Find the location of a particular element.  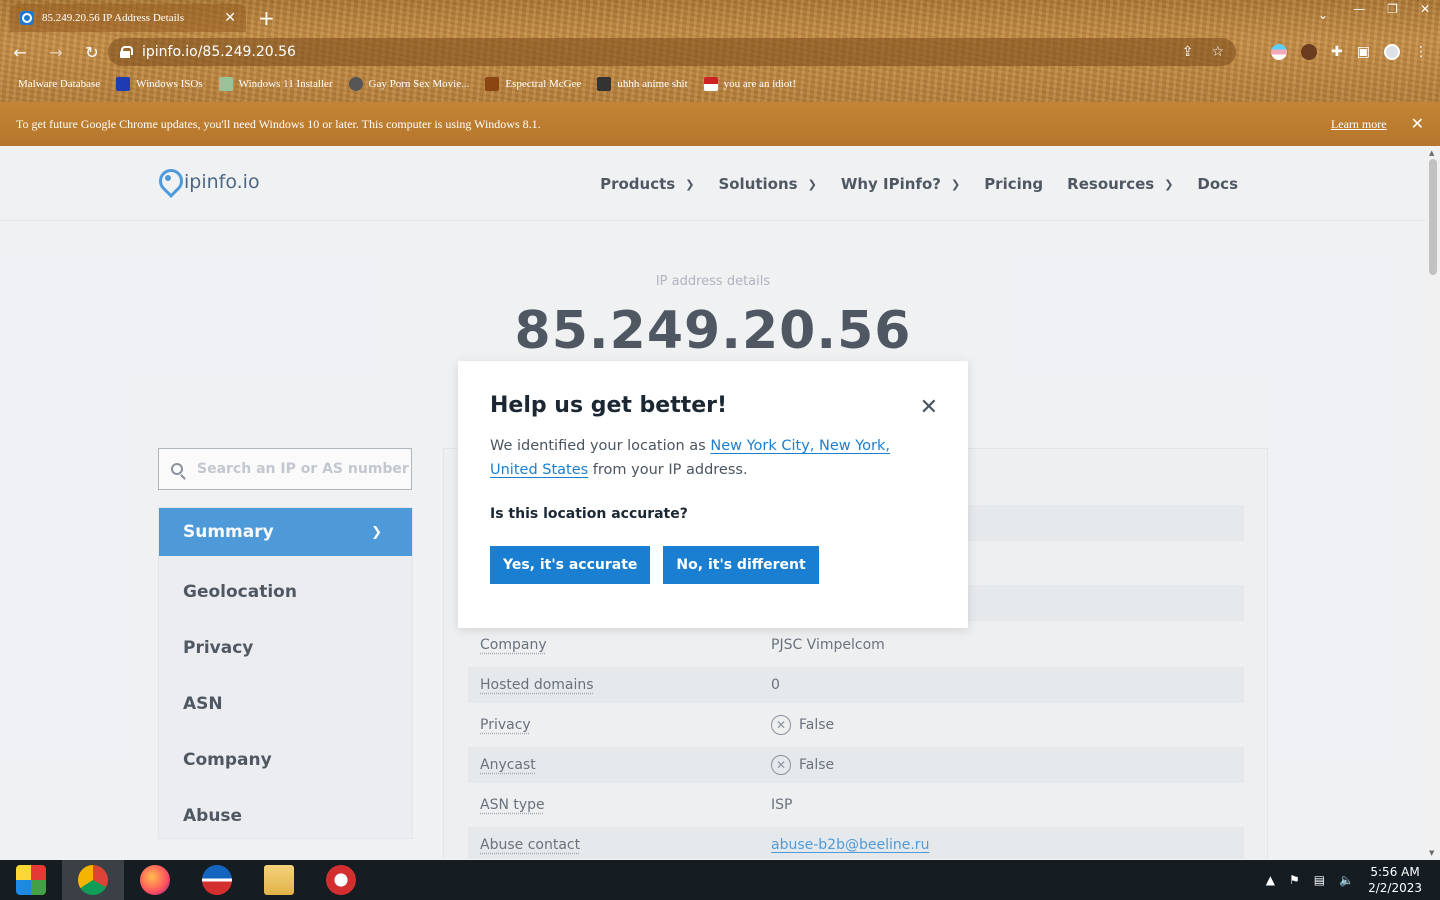

learn-more-link: Learn more is located at coordinates (1359, 124).